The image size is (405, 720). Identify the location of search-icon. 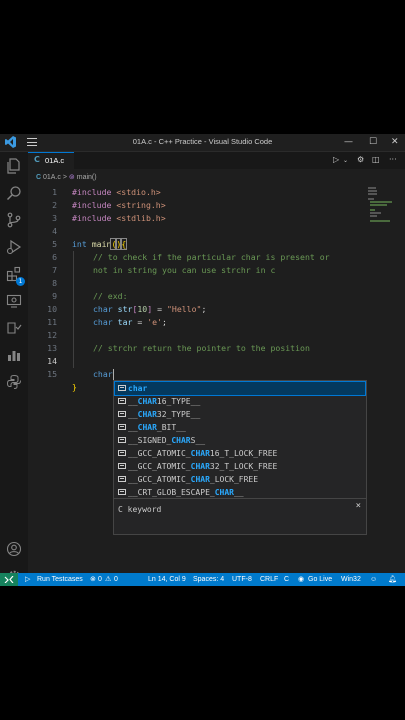
(14, 193).